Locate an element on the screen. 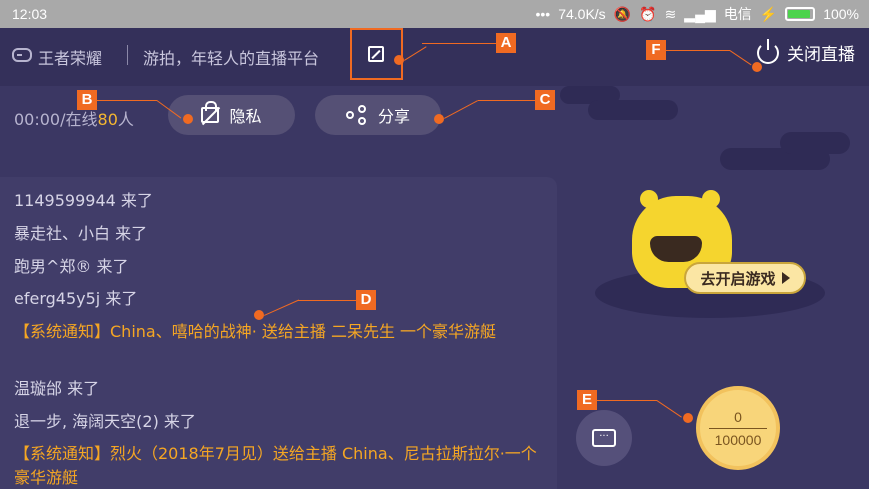 The height and width of the screenshot is (489, 869). stats-suffix: 人 is located at coordinates (125, 119).